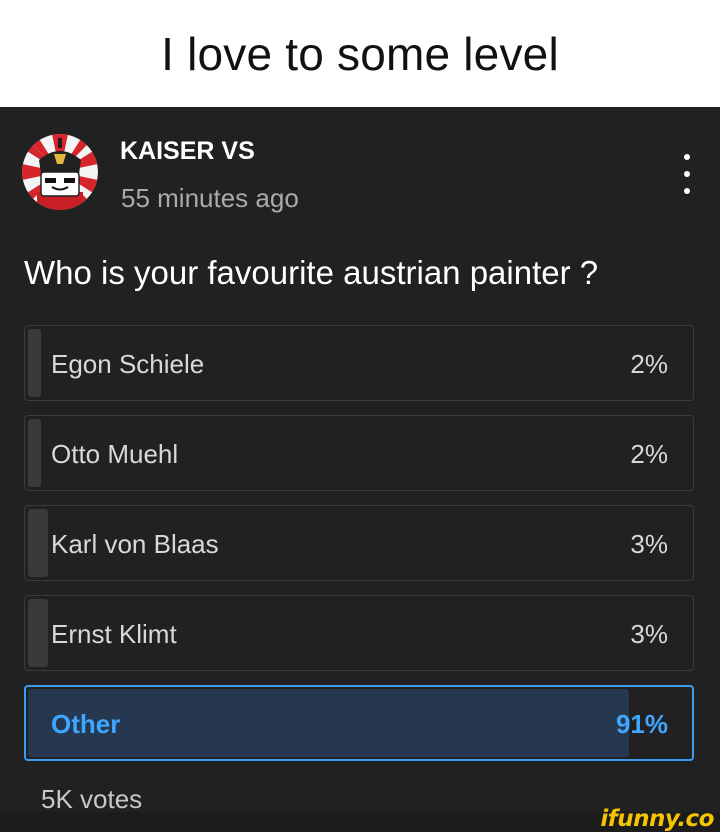 This screenshot has height=832, width=720. Describe the element at coordinates (311, 272) in the screenshot. I see `poll-question: Who is your favourite austrian painter ?` at that location.